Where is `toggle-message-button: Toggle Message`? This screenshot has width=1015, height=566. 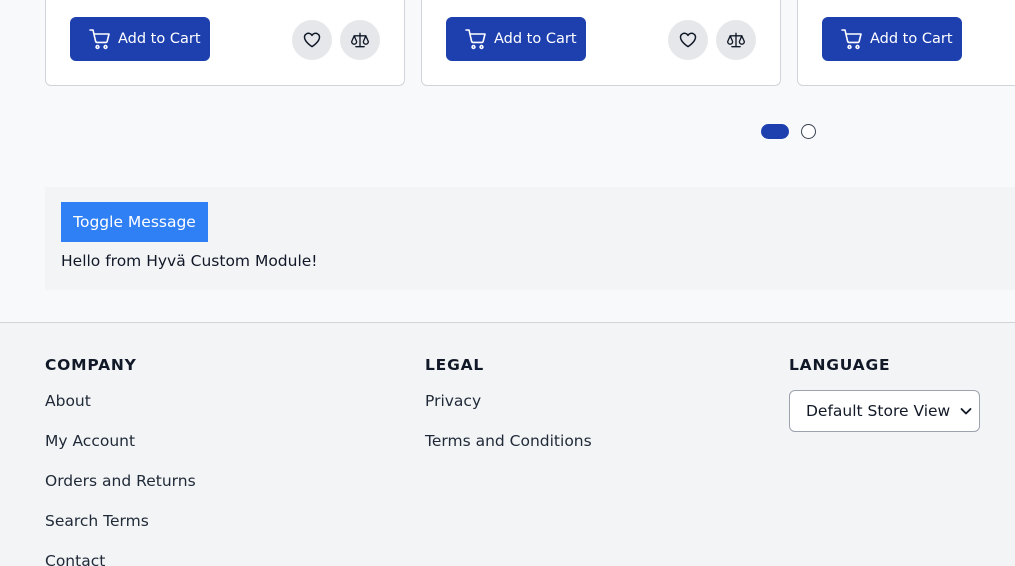 toggle-message-button: Toggle Message is located at coordinates (134, 222).